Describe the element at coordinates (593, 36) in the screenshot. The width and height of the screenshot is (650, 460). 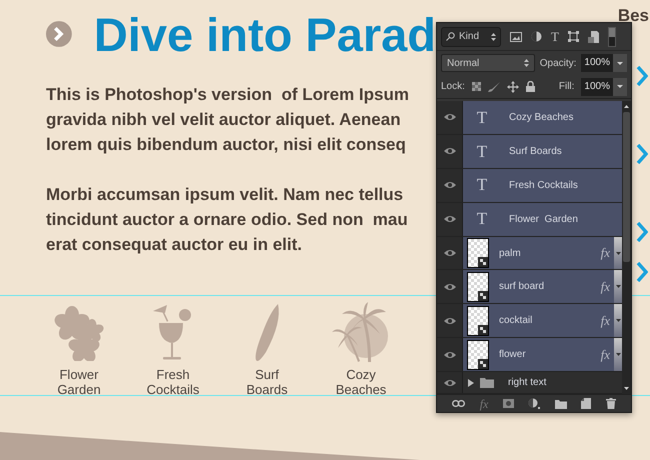
I see `smart-object-filter-icon` at that location.